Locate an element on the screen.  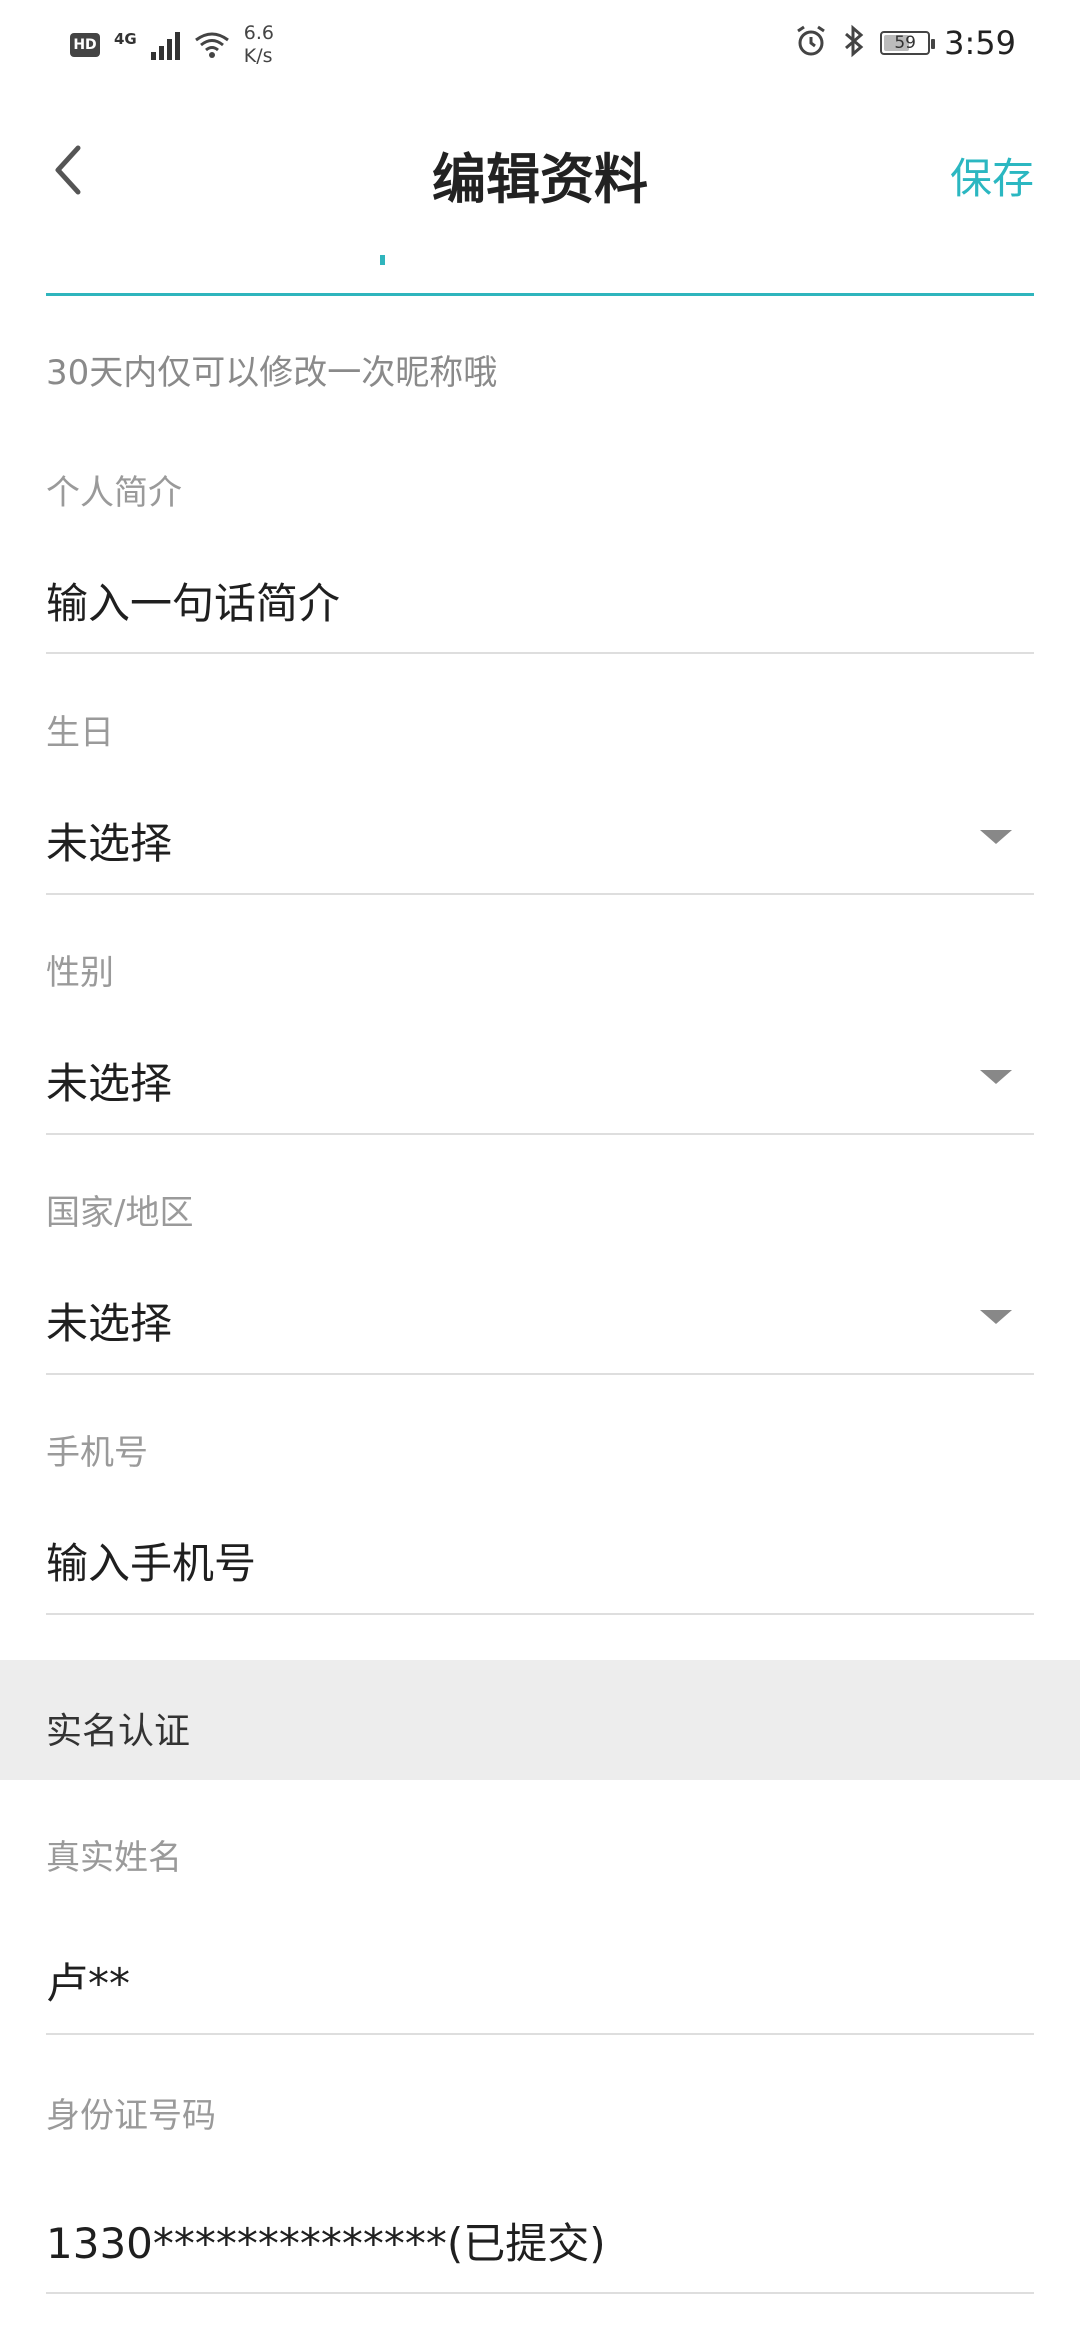
battery-icon: 59 is located at coordinates (908, 43).